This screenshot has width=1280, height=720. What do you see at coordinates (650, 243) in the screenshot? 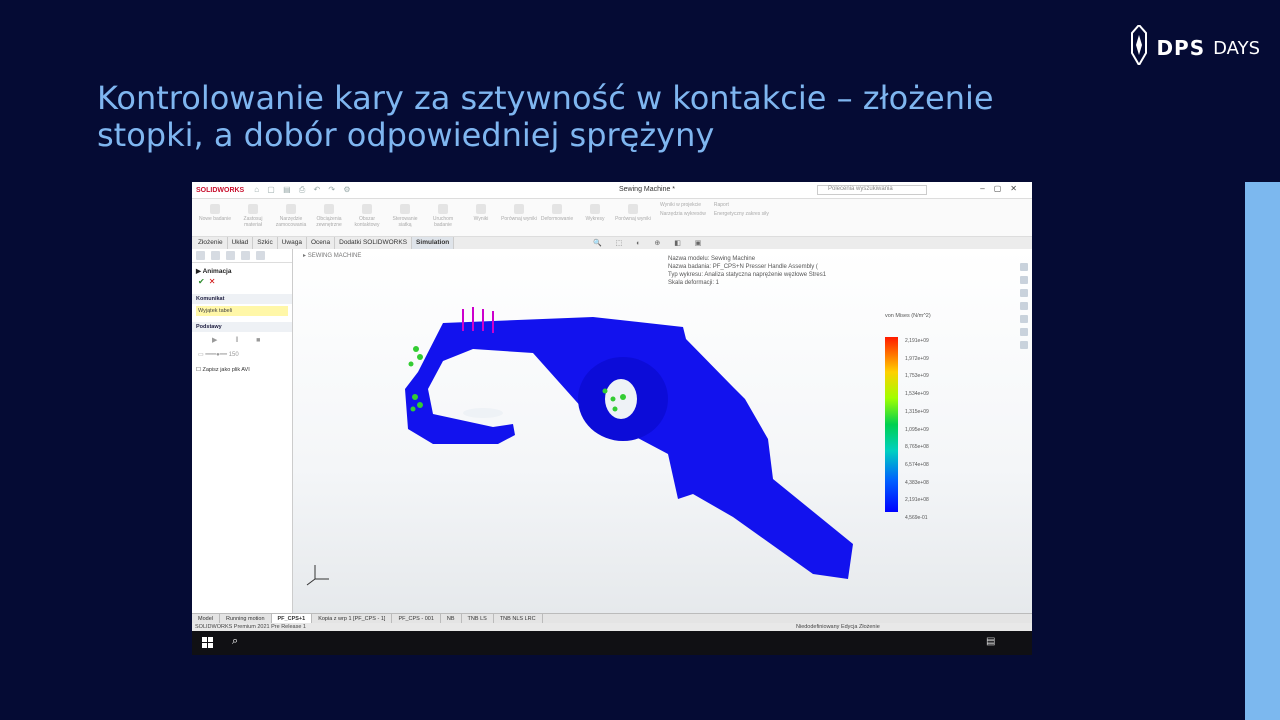
I see `heads-up-toolbar: 🔍 ⬚ ◐ ⊕ ◧ ▣` at bounding box center [650, 243].